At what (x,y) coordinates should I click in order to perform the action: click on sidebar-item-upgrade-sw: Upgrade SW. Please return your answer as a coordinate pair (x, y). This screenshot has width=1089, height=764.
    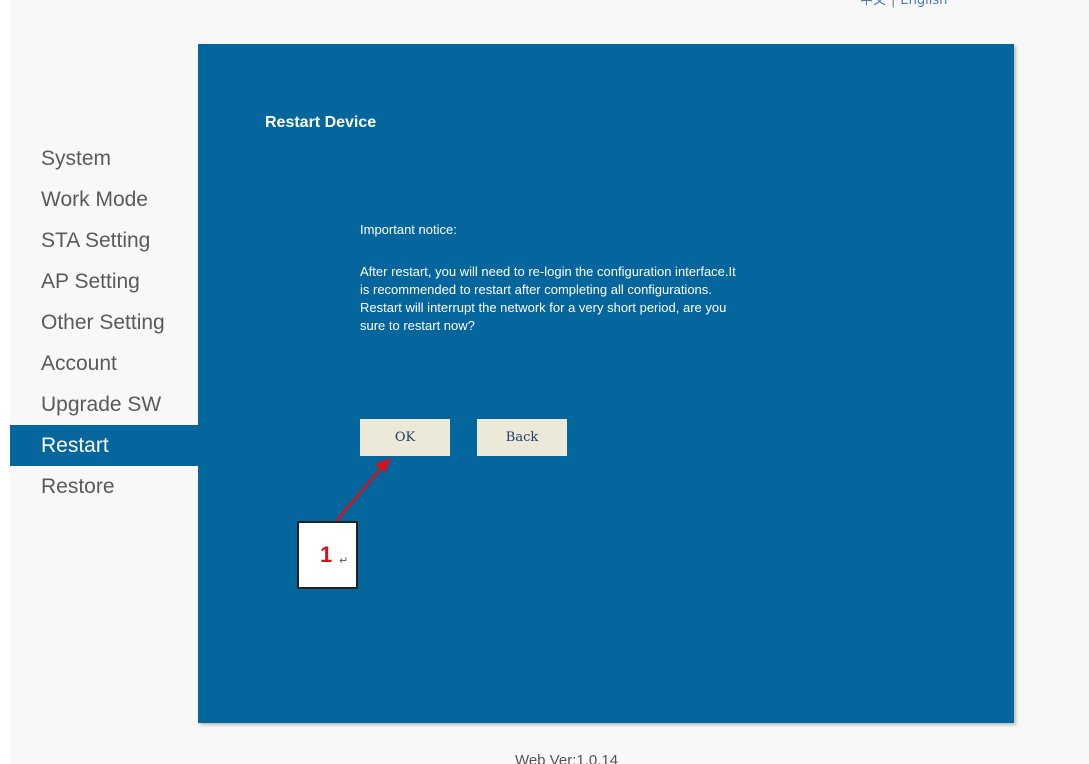
    Looking at the image, I should click on (104, 404).